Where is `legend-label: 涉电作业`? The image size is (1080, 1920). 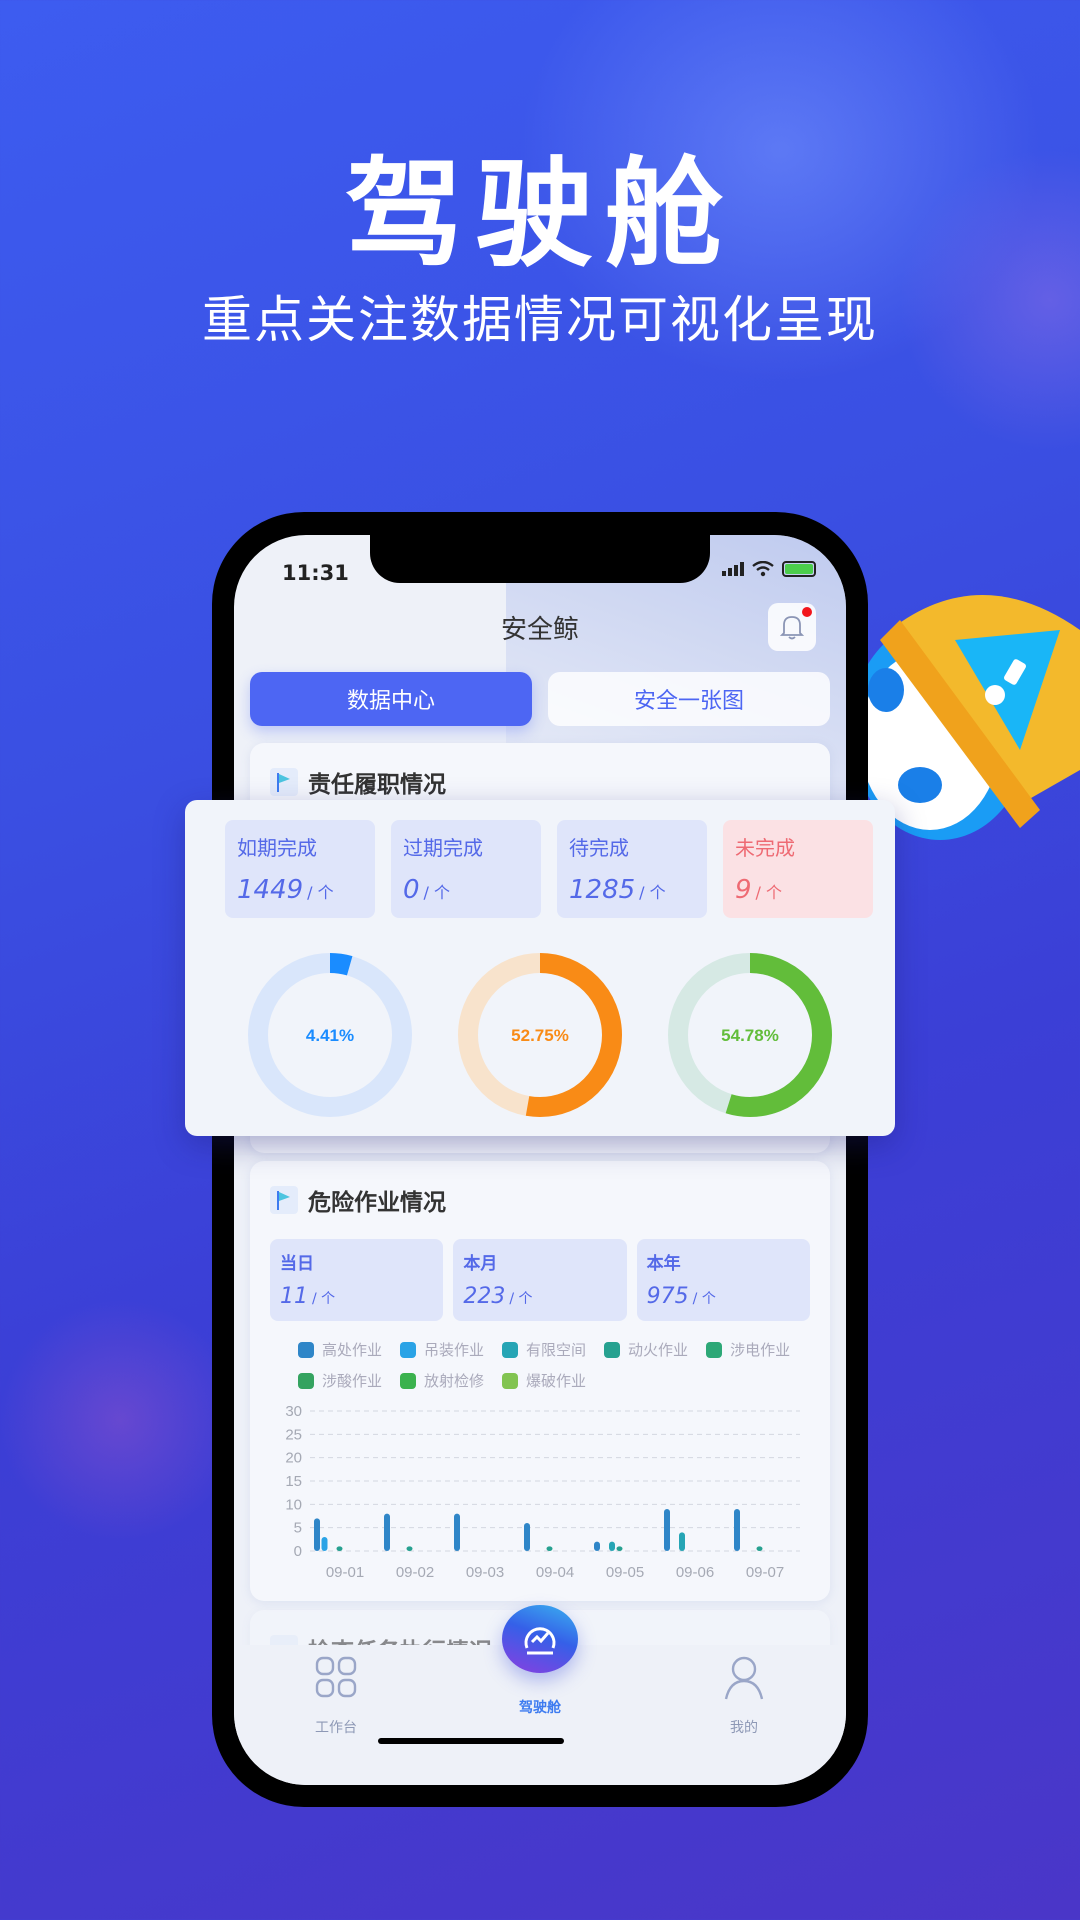 legend-label: 涉电作业 is located at coordinates (760, 1350).